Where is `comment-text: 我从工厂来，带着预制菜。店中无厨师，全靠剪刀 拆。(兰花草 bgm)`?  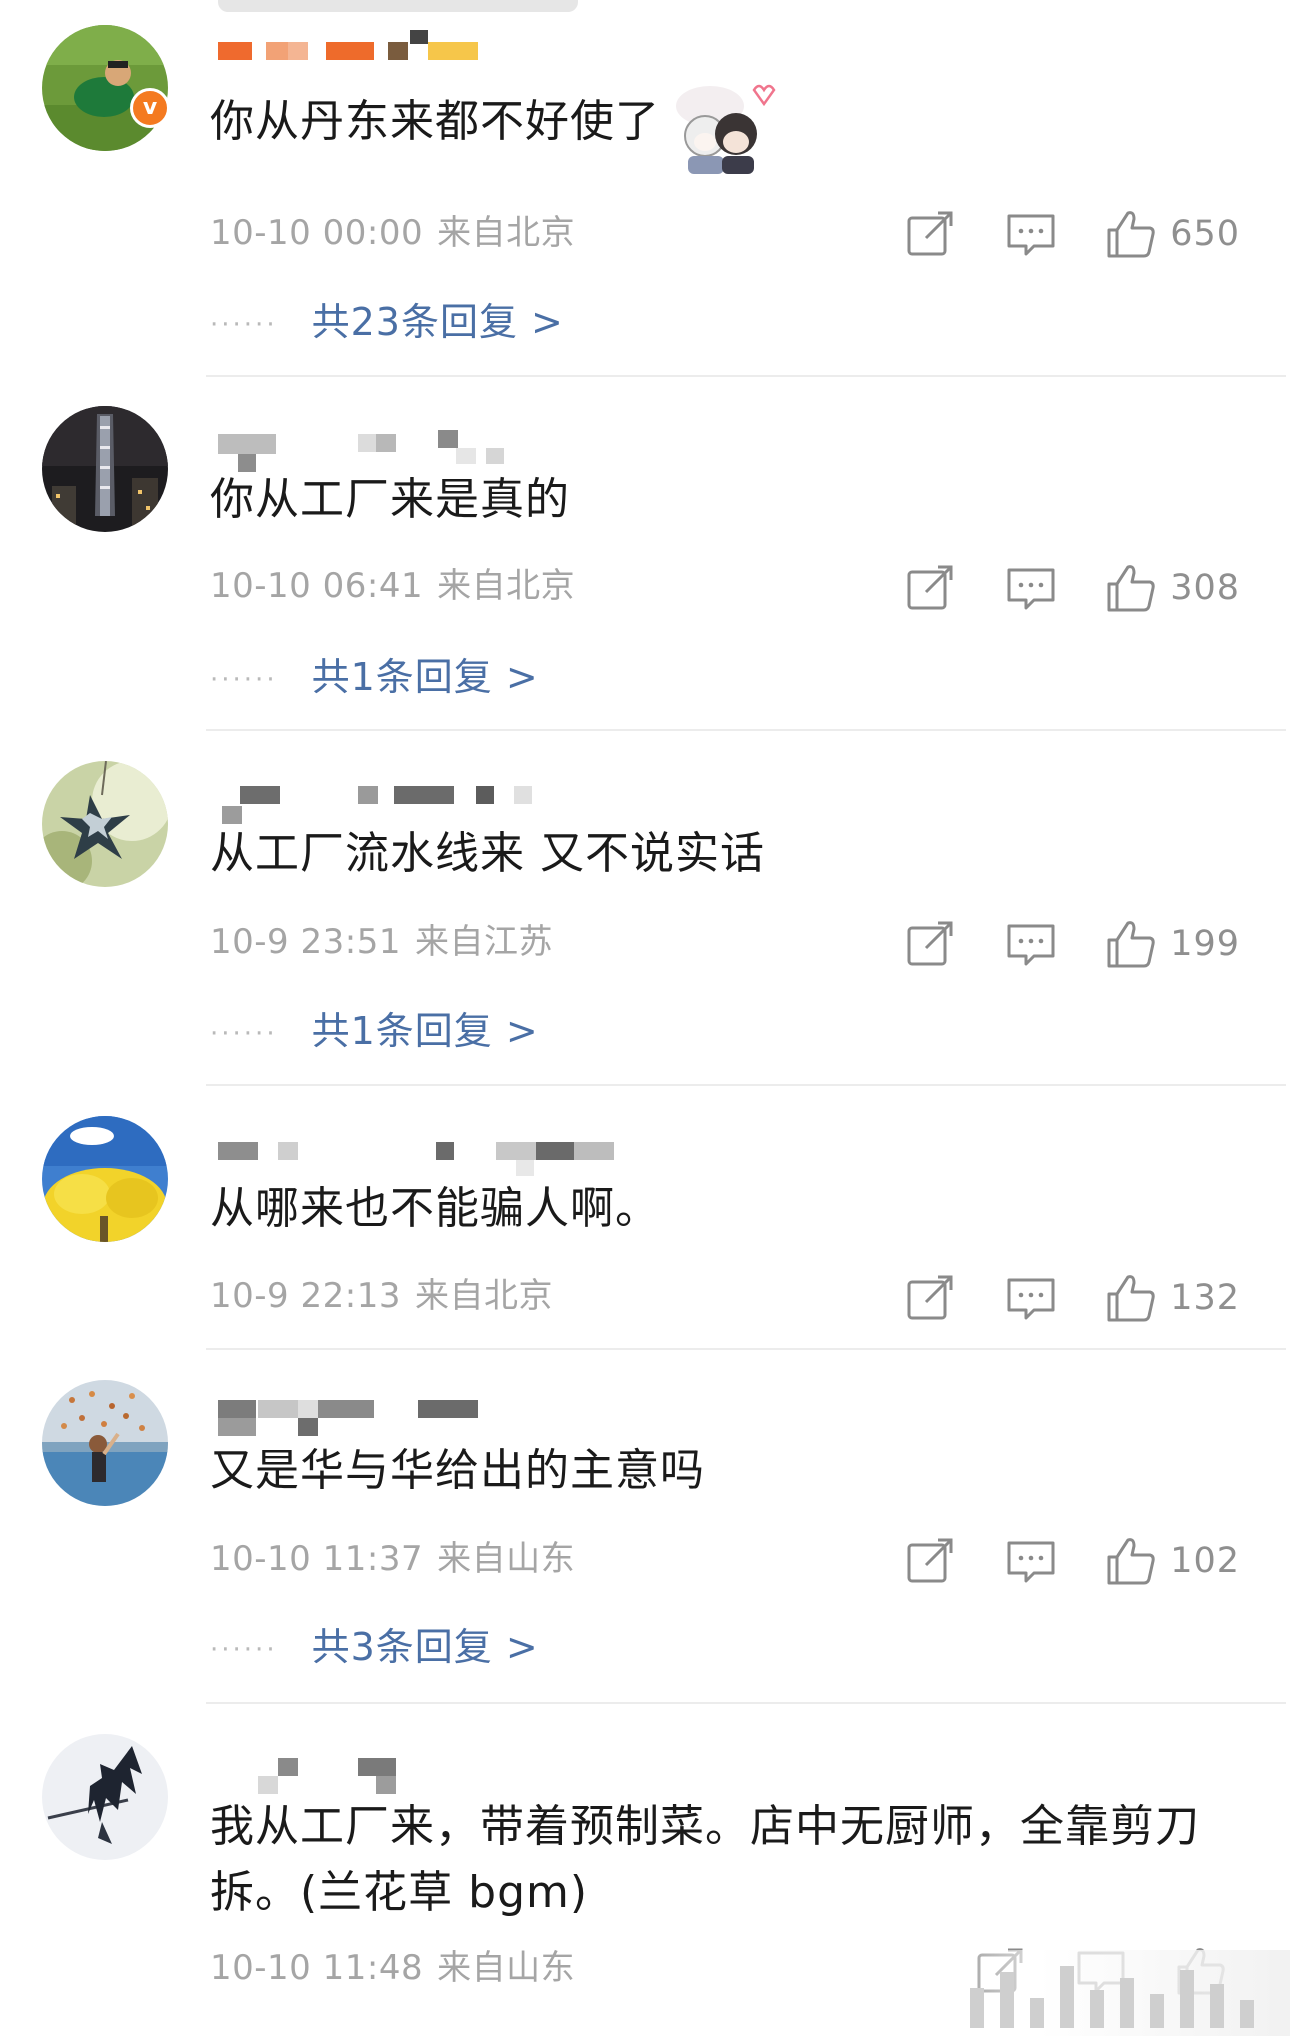
comment-text: 我从工厂来，带着预制菜。店中无厨师，全靠剪刀 拆。(兰花草 bgm) is located at coordinates (710, 1860).